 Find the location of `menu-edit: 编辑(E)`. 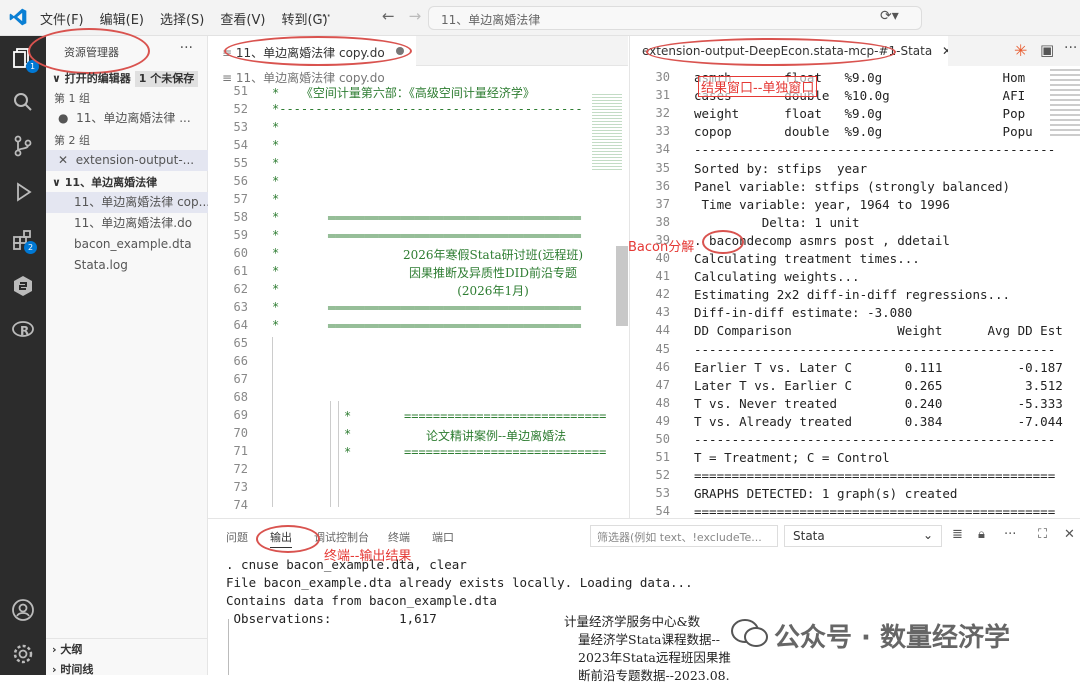

menu-edit: 编辑(E) is located at coordinates (122, 18).